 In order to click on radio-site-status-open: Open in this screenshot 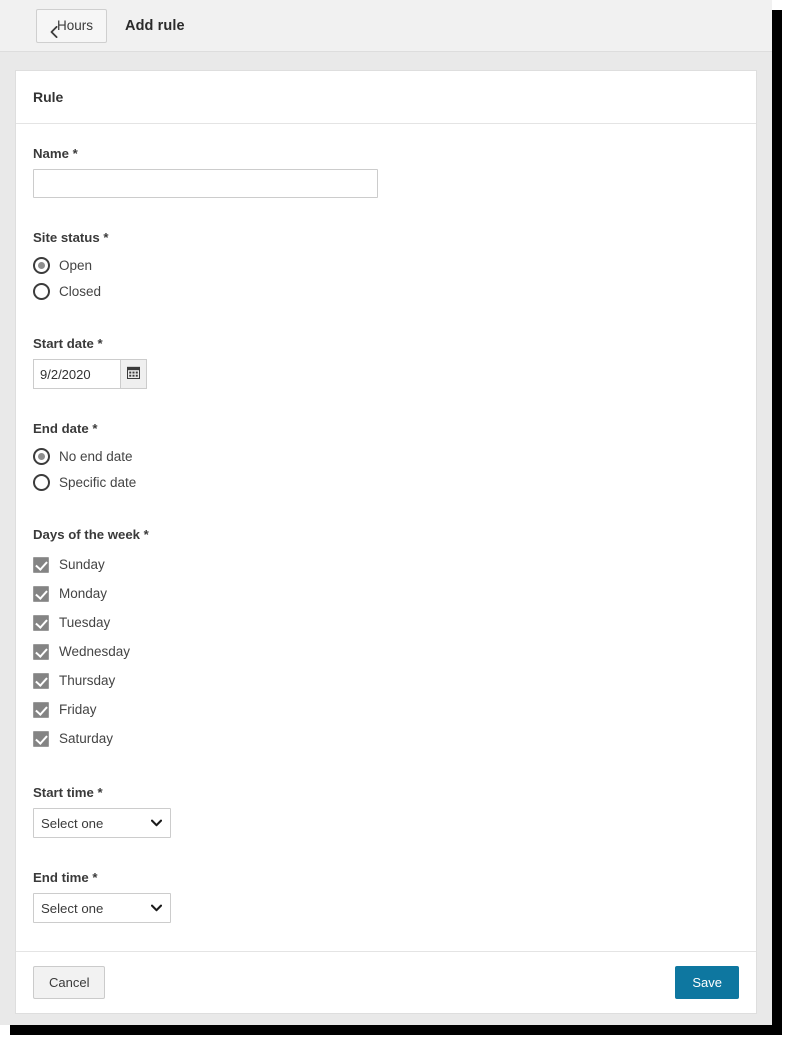, I will do `click(386, 265)`.